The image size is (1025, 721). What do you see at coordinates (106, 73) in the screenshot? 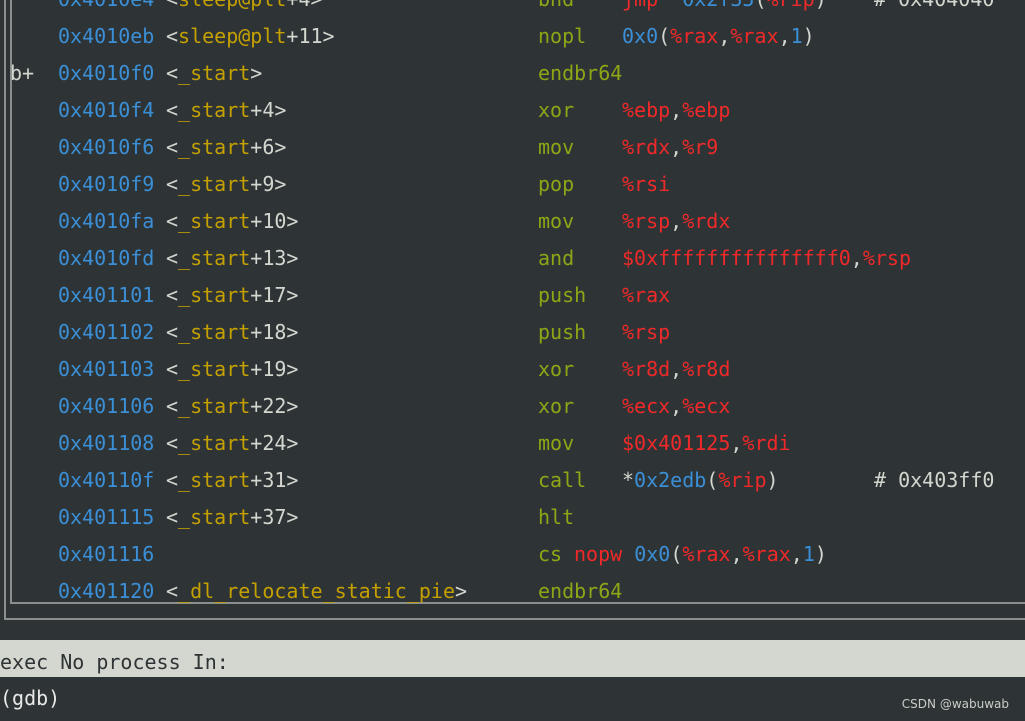
I see `instruction-address: 0x4010f0` at bounding box center [106, 73].